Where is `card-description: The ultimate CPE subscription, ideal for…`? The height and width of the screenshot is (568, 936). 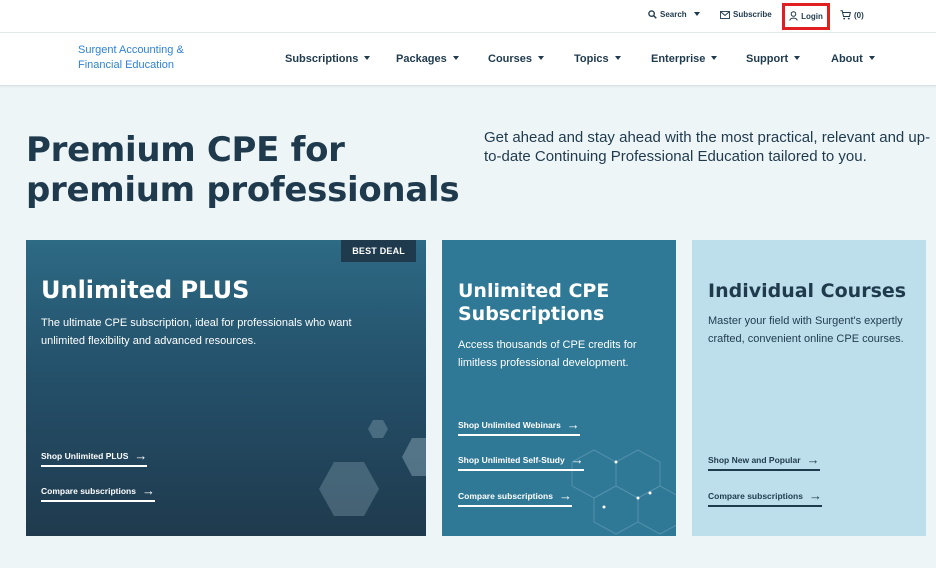 card-description: The ultimate CPE subscription, ideal for… is located at coordinates (196, 332).